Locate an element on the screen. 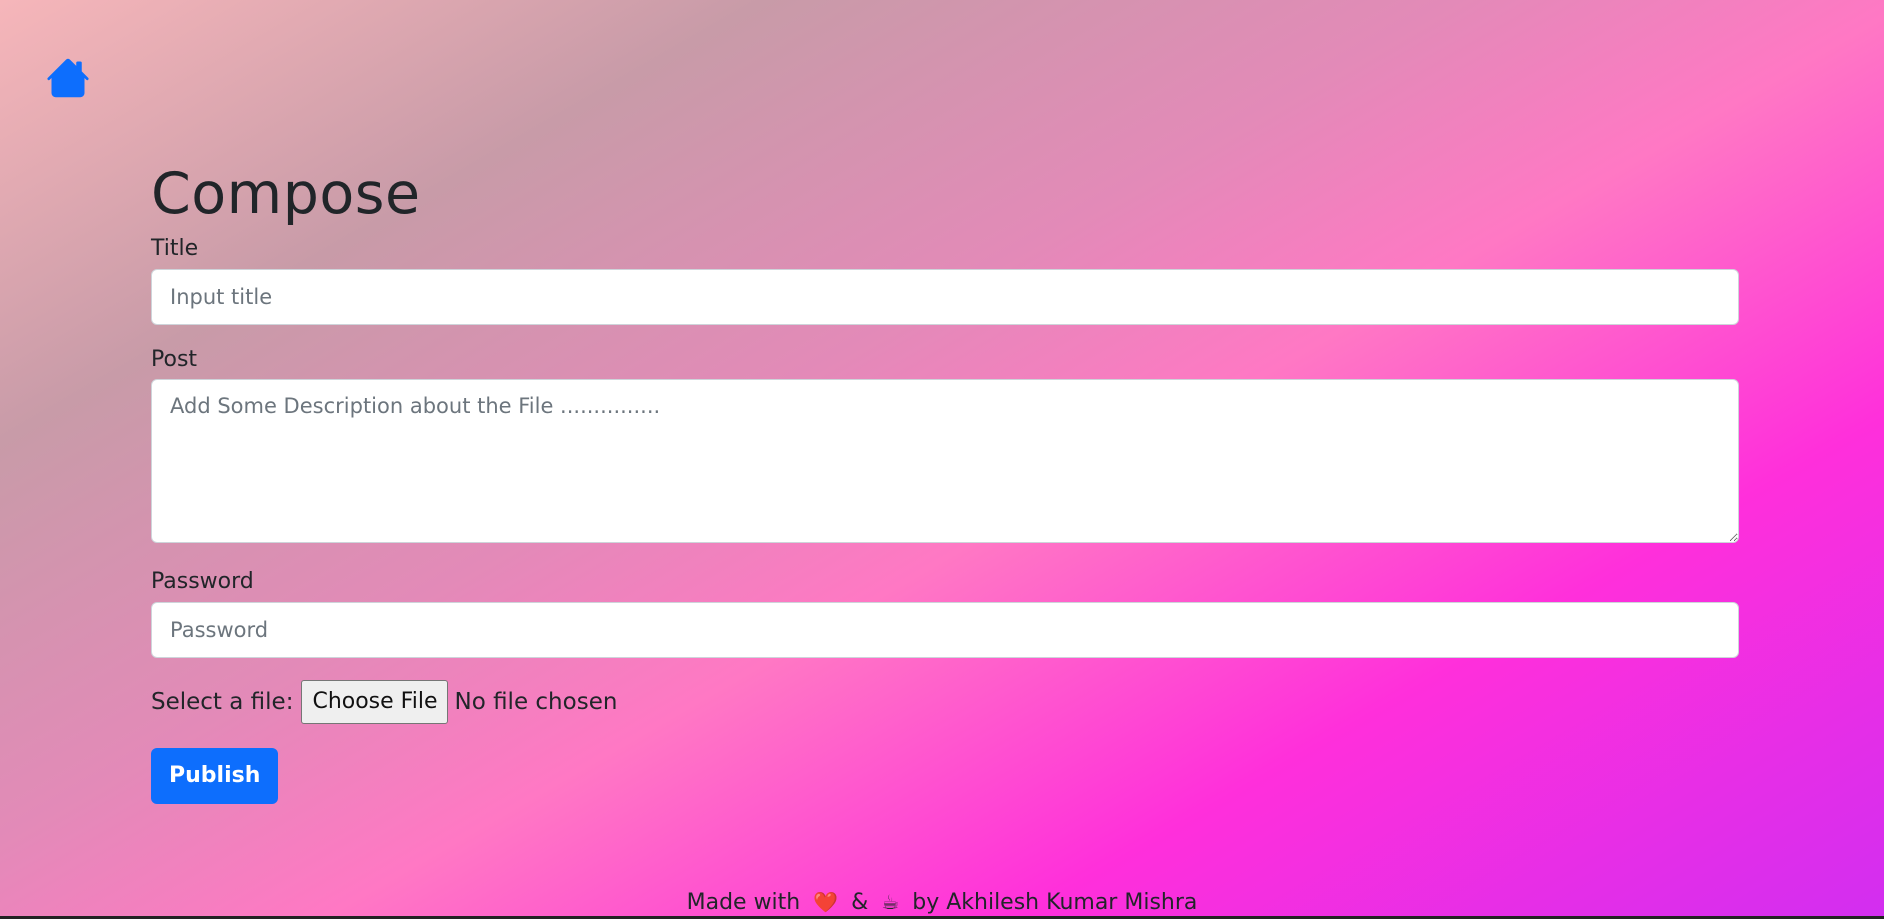 The image size is (1884, 919). password-label: Password is located at coordinates (202, 582).